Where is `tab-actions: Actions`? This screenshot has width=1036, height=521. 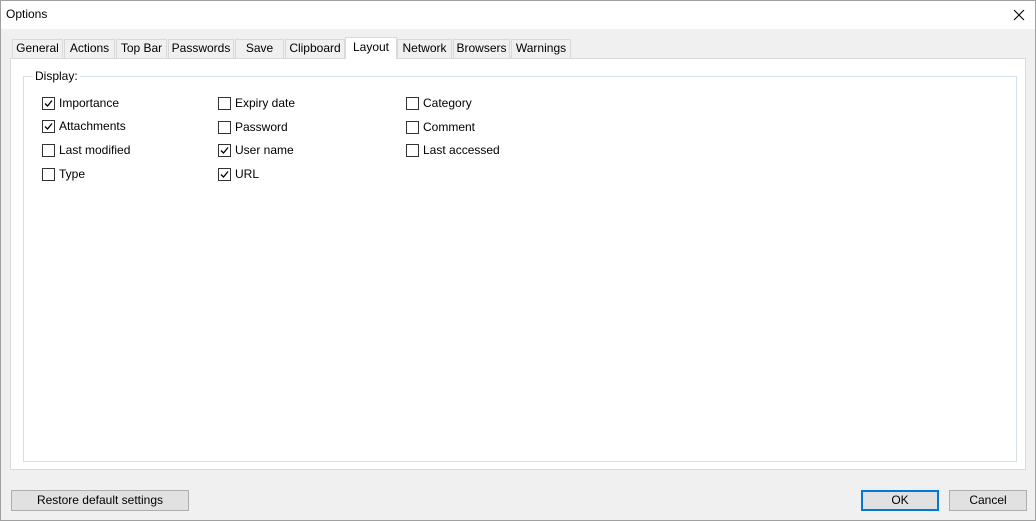
tab-actions: Actions is located at coordinates (89, 48).